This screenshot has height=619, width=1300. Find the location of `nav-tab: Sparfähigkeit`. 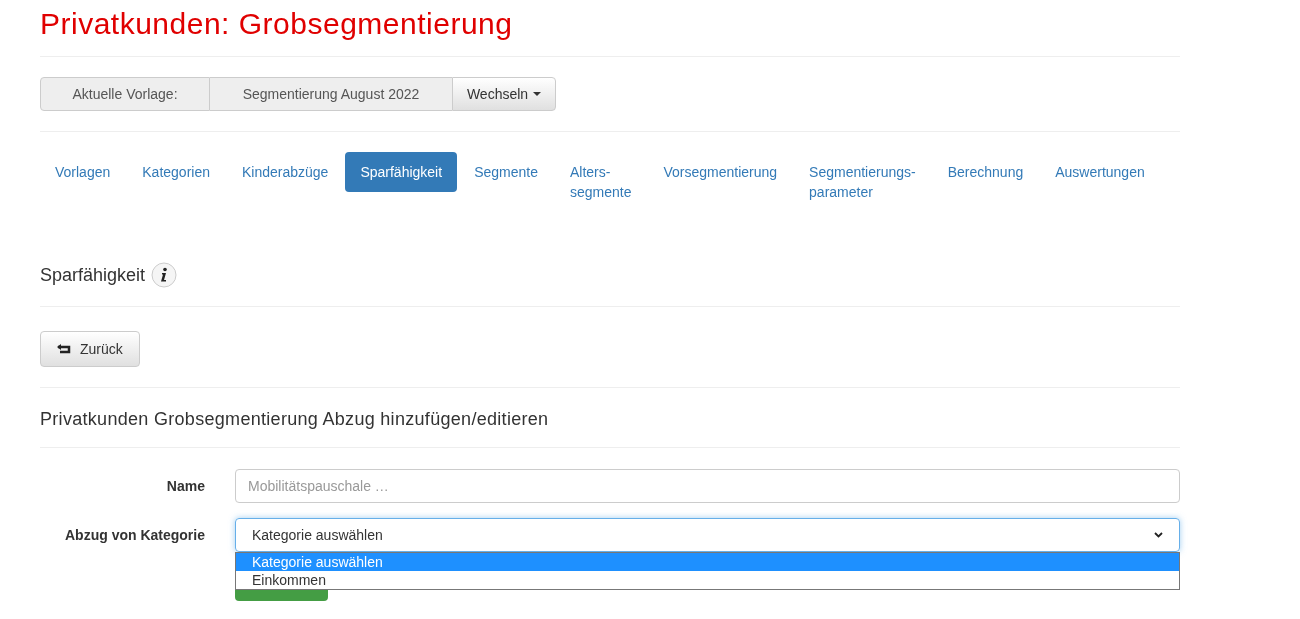

nav-tab: Sparfähigkeit is located at coordinates (401, 172).